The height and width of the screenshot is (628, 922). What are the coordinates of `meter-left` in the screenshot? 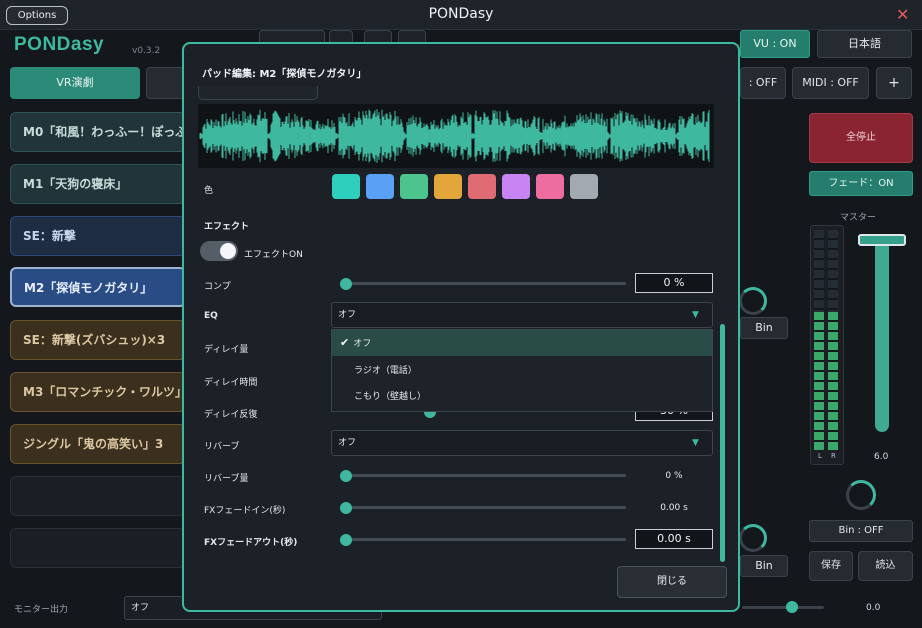 It's located at (819, 340).